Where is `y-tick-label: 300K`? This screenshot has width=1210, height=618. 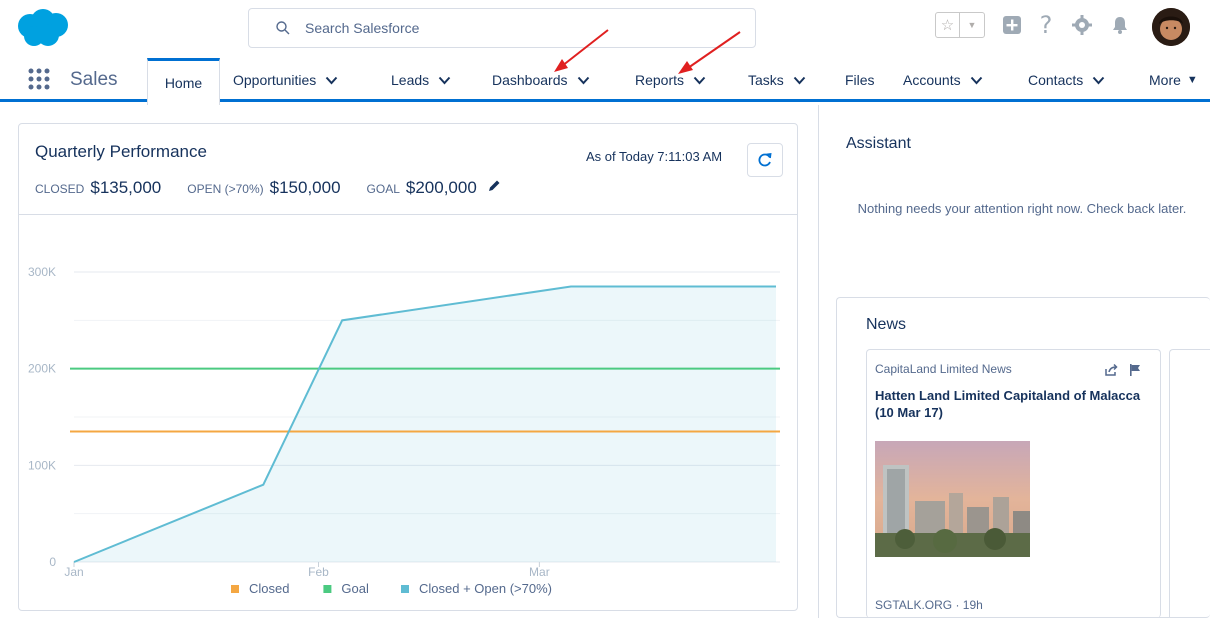
y-tick-label: 300K is located at coordinates (42, 272).